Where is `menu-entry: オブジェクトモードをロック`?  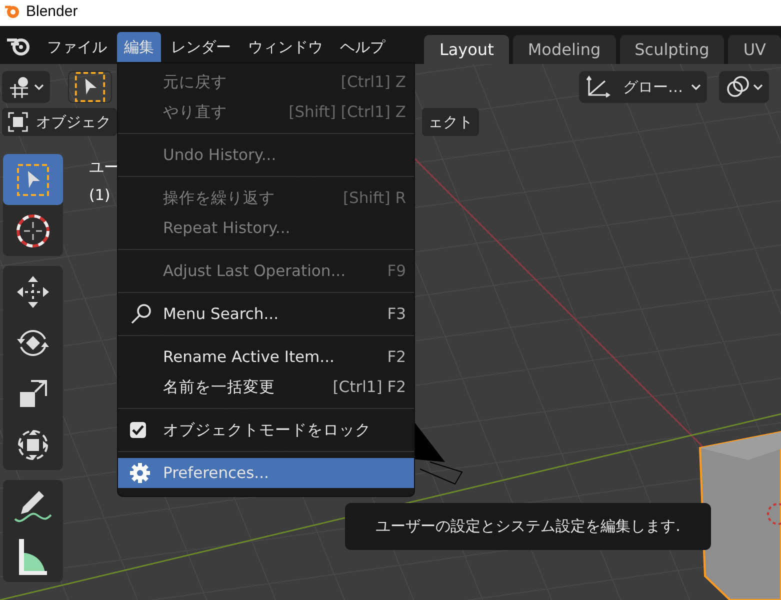
menu-entry: オブジェクトモードをロック is located at coordinates (266, 430).